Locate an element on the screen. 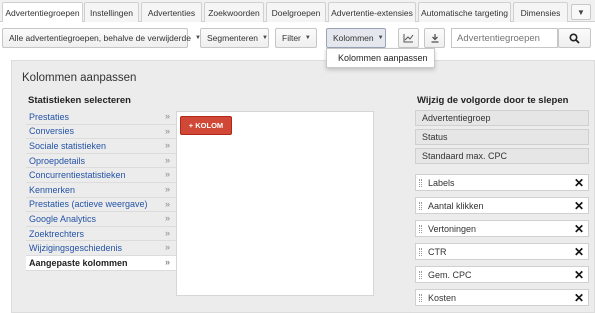  download-icon is located at coordinates (434, 38).